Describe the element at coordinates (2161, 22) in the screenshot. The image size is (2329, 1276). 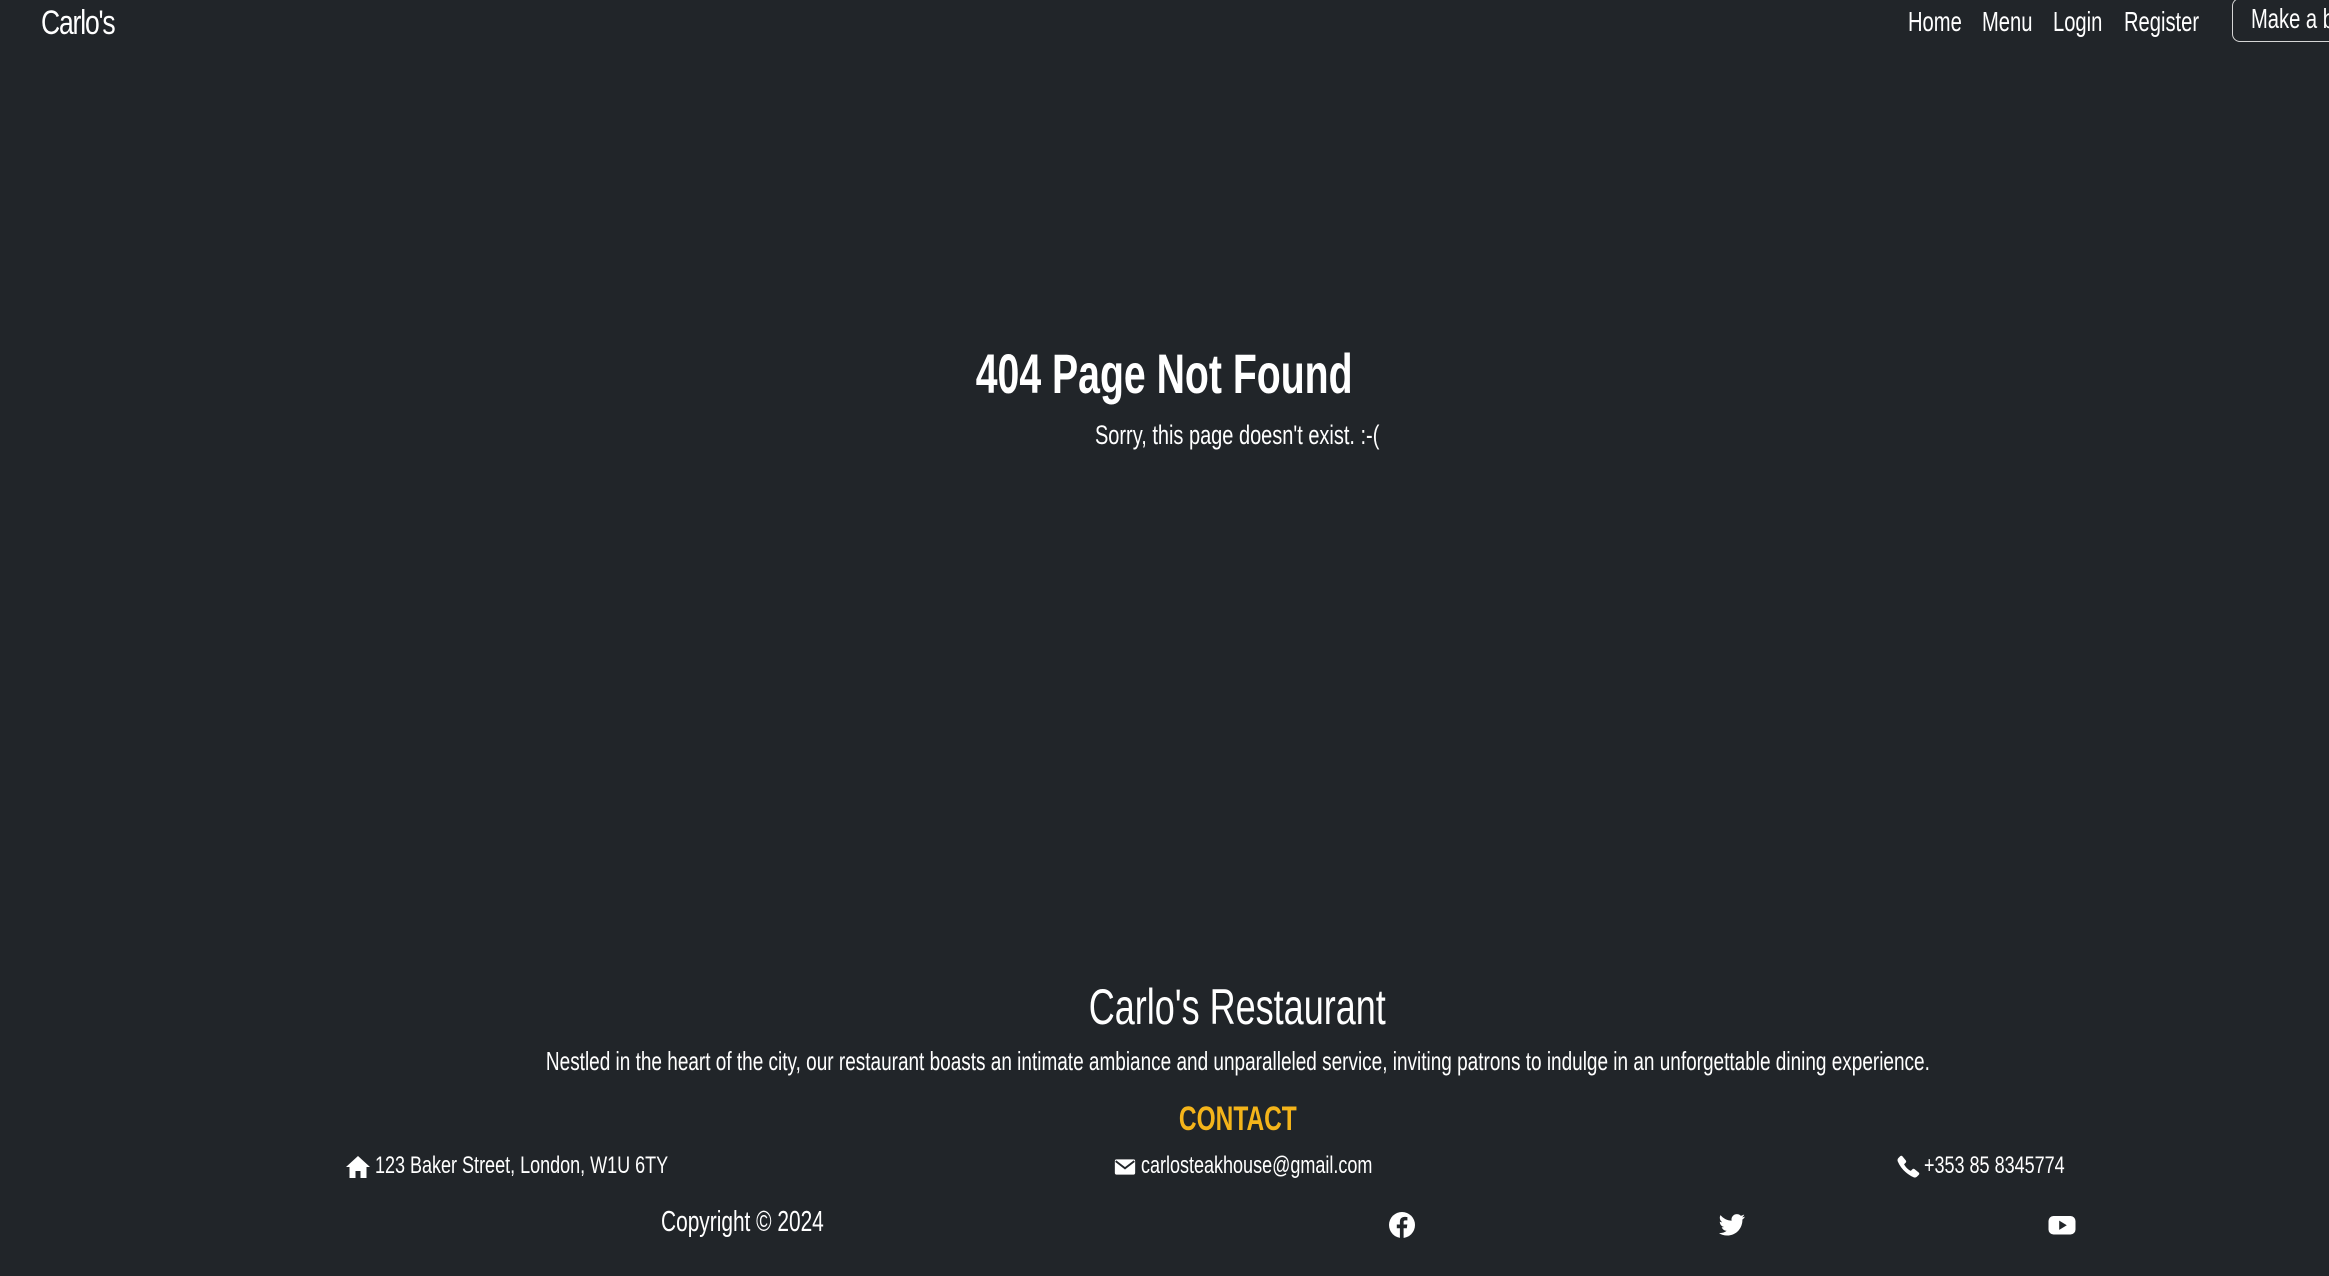
I see `nav-register-link: Register` at that location.